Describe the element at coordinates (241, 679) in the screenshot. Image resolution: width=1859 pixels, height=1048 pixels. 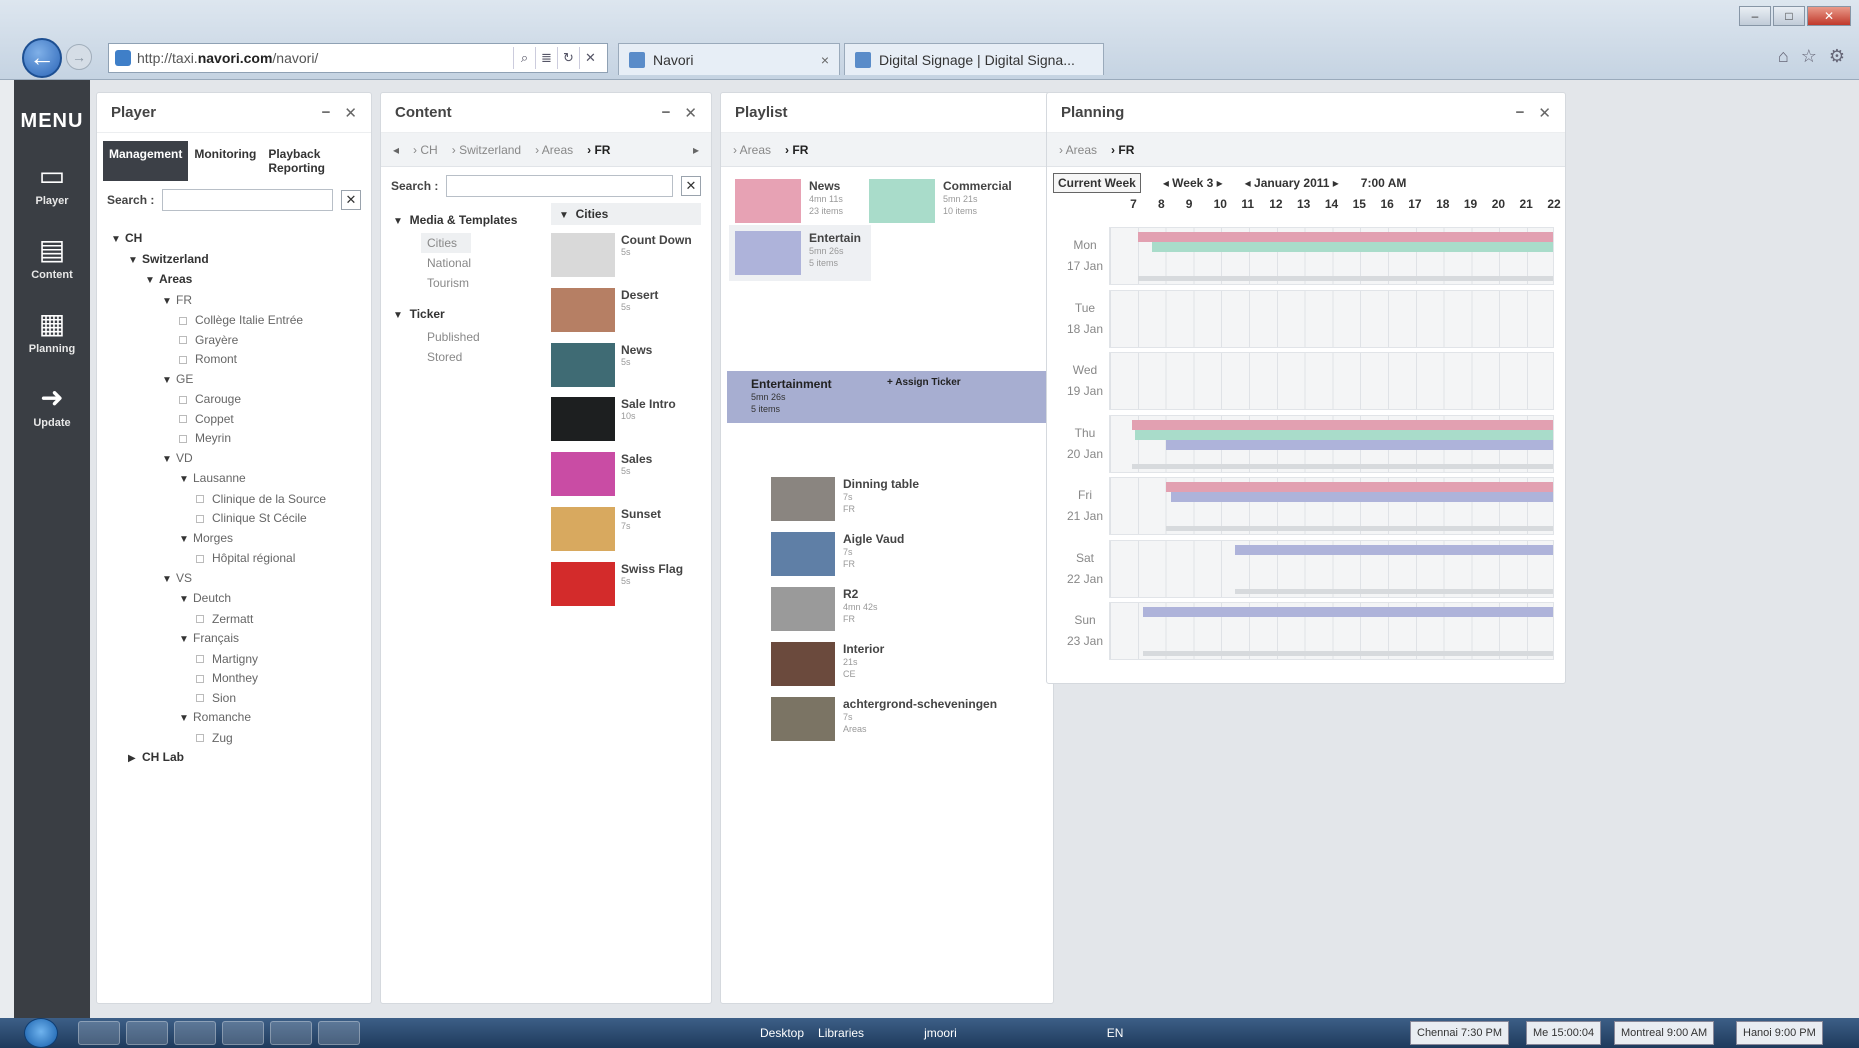
I see `tree-node: Monthey` at that location.